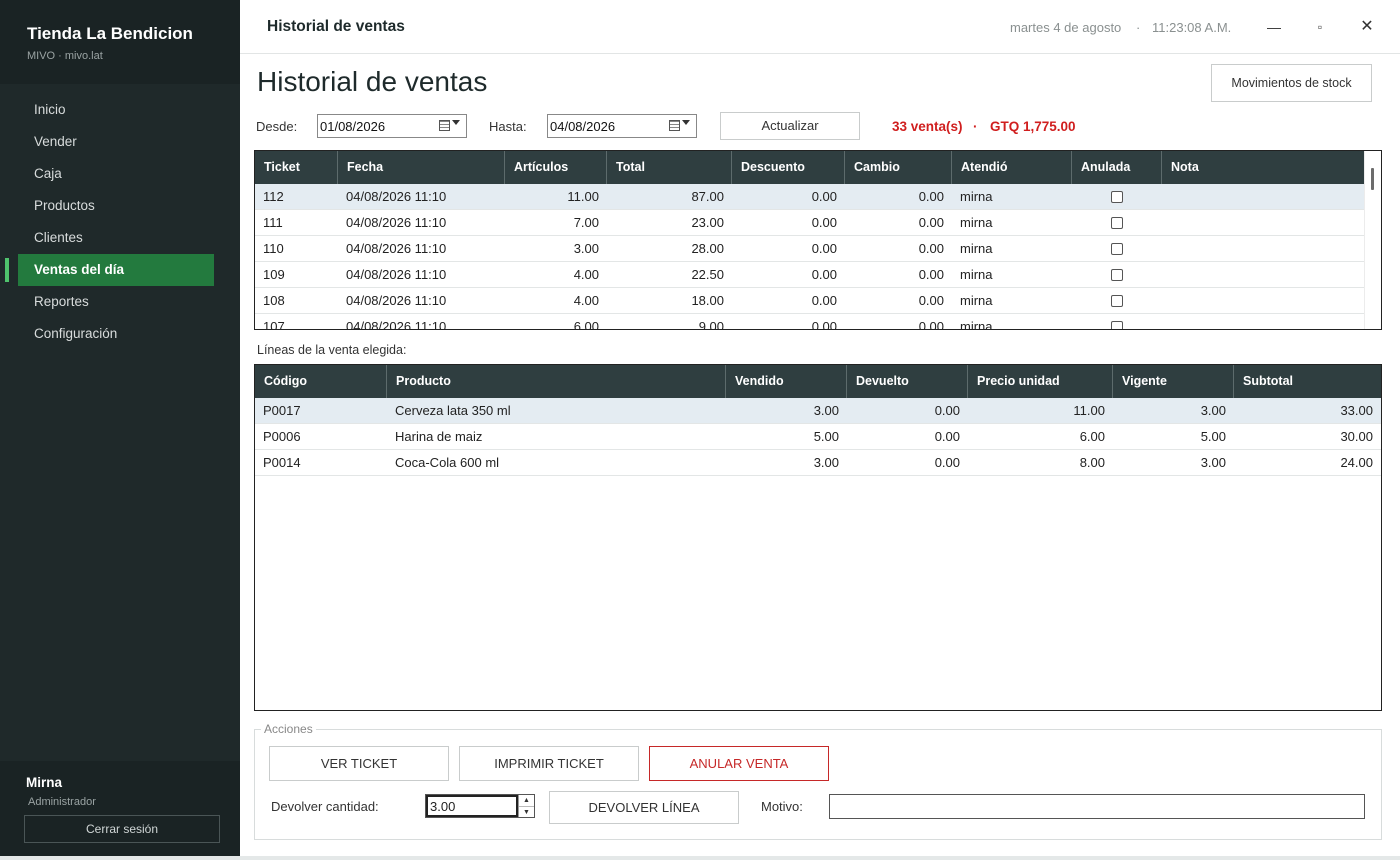  I want to click on hasta-date-value: 04/08/2026, so click(583, 126).